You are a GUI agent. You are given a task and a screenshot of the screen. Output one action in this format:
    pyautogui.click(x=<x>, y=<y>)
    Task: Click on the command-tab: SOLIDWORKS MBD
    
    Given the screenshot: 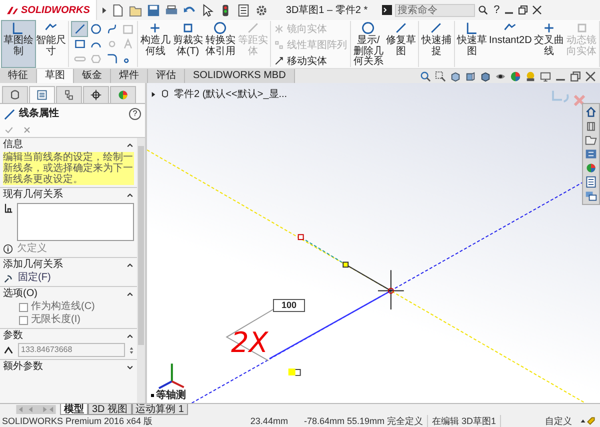 What is the action you would take?
    pyautogui.click(x=240, y=76)
    